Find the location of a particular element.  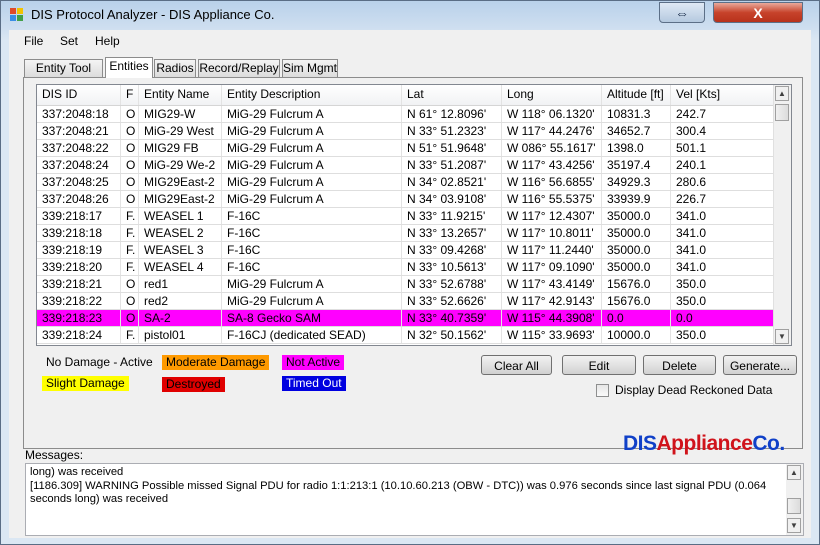

delete-button: Delete is located at coordinates (679, 365).